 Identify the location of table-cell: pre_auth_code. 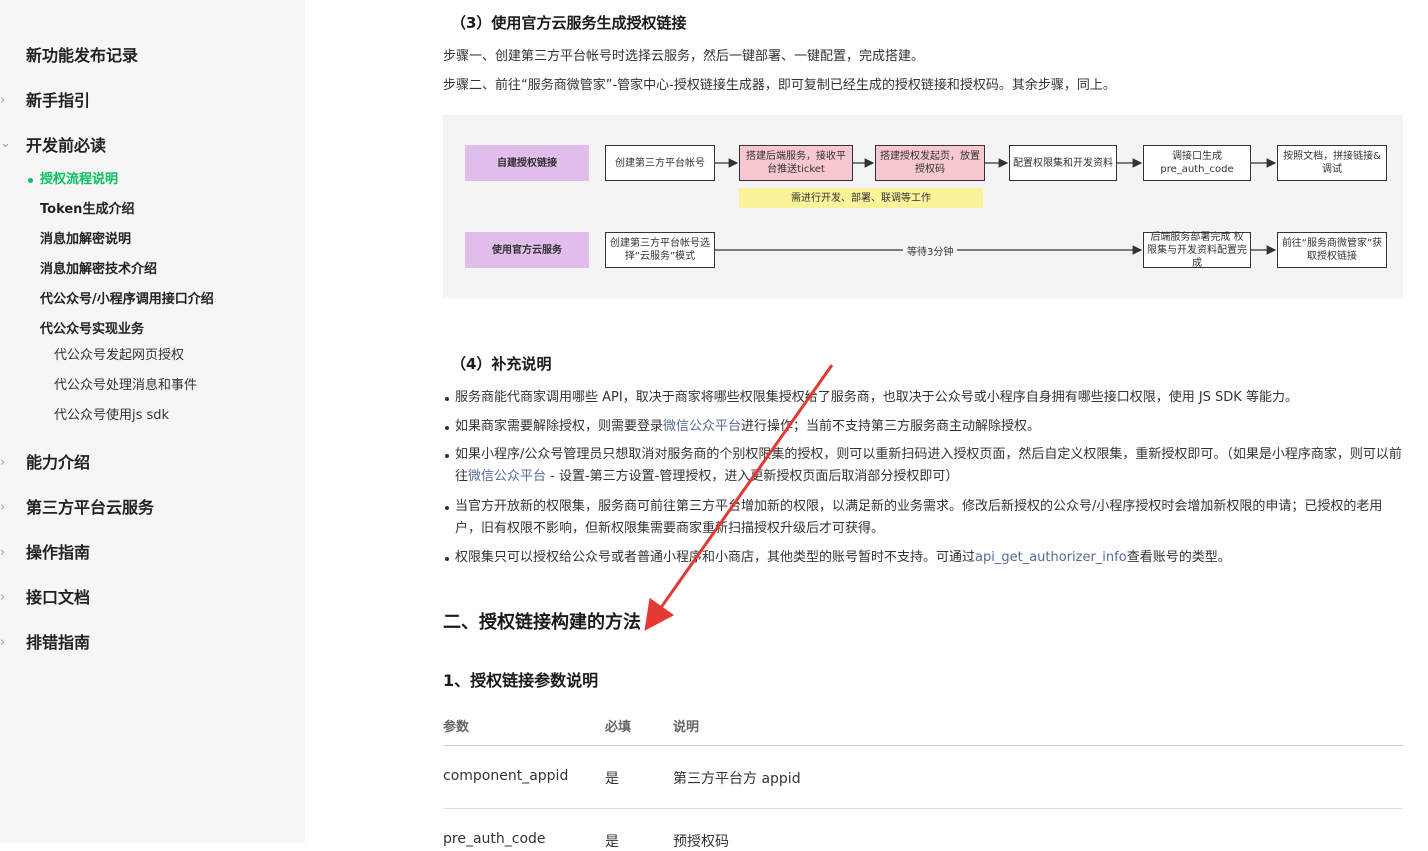
(494, 839).